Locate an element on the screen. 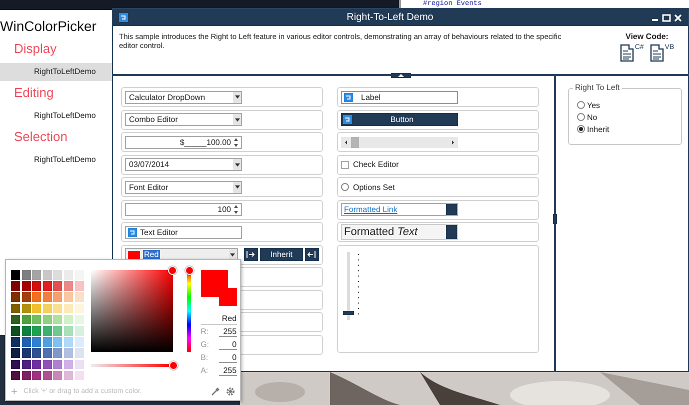 Image resolution: width=689 pixels, height=405 pixels. dropdown: Font Editor is located at coordinates (183, 187).